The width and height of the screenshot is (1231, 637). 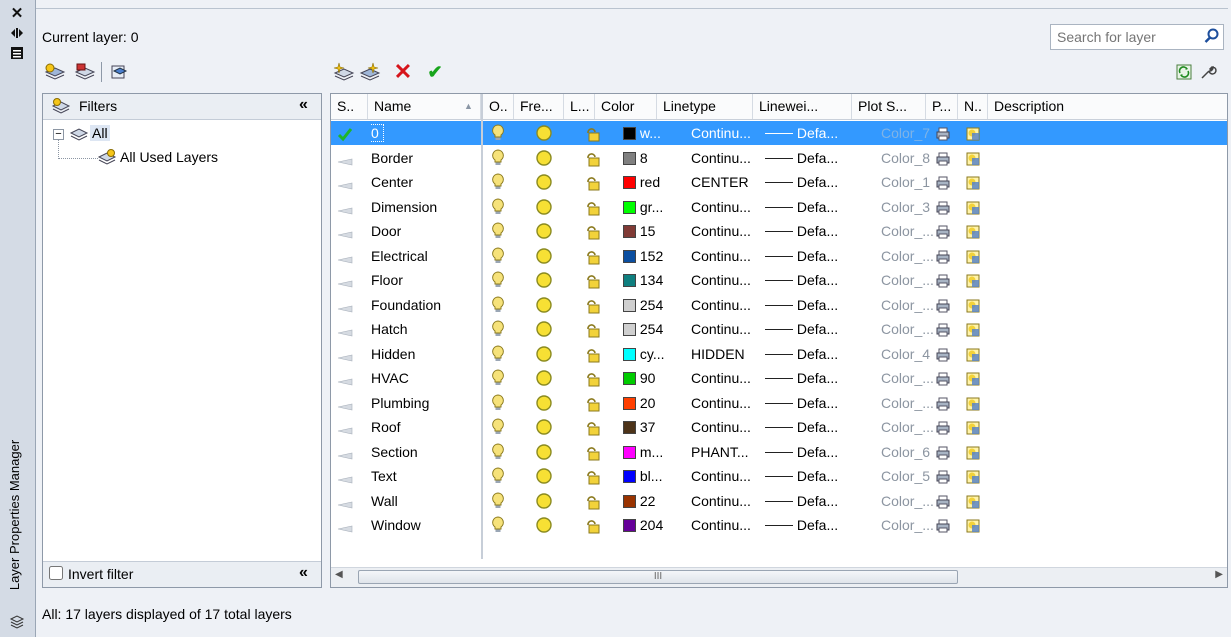 I want to click on table-row: Hidden cy... HIDDEN Defa... Color_4, so click(x=779, y=354).